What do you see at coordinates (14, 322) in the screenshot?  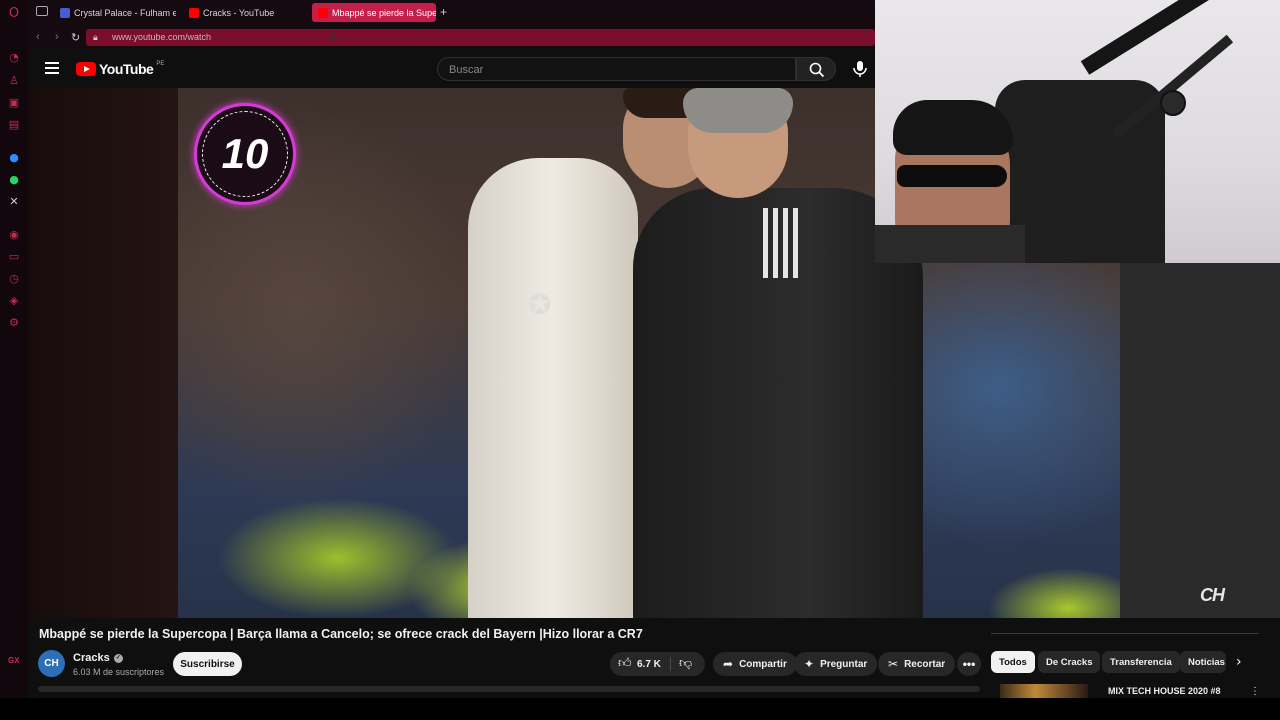 I see `settings-icon: ⚙` at bounding box center [14, 322].